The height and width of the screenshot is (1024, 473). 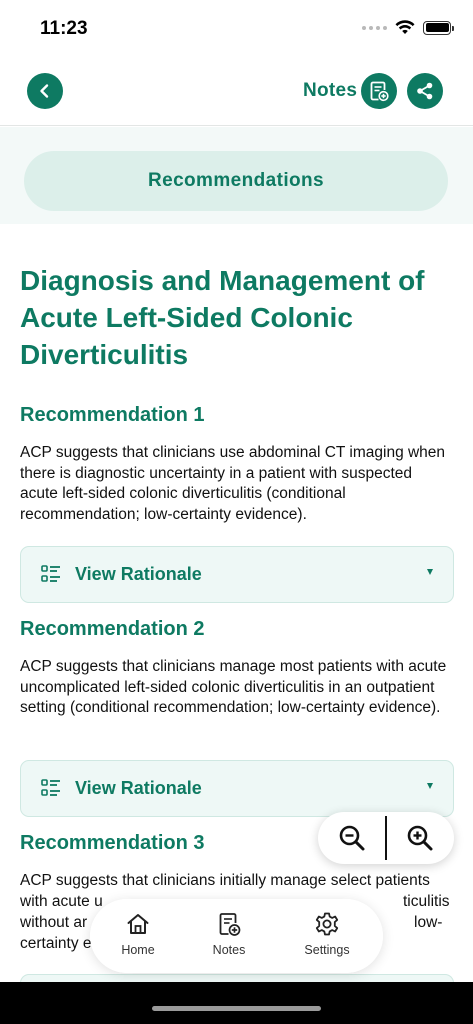 I want to click on recommendation-text-line: ticulitis, so click(x=426, y=901).